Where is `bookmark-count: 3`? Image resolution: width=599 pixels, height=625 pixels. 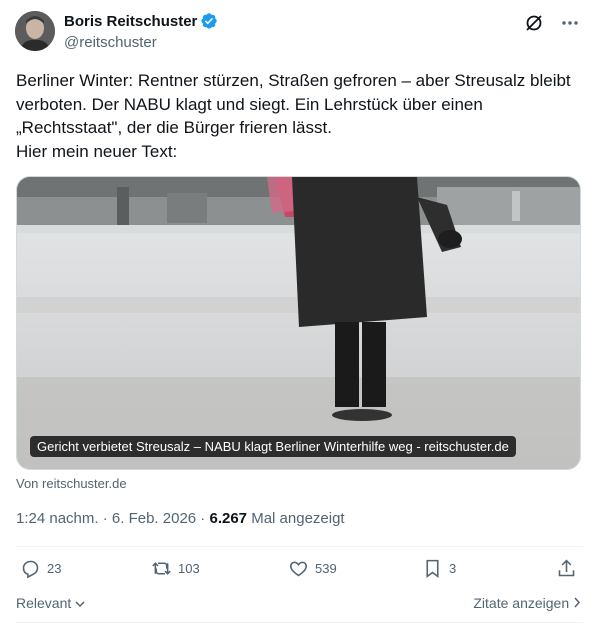 bookmark-count: 3 is located at coordinates (453, 568).